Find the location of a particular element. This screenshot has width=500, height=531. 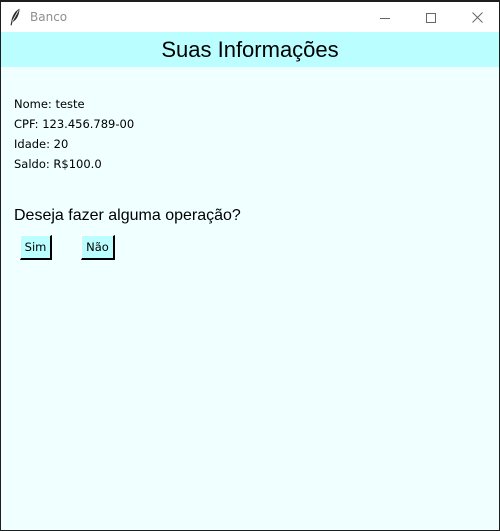

close-icon is located at coordinates (477, 17).